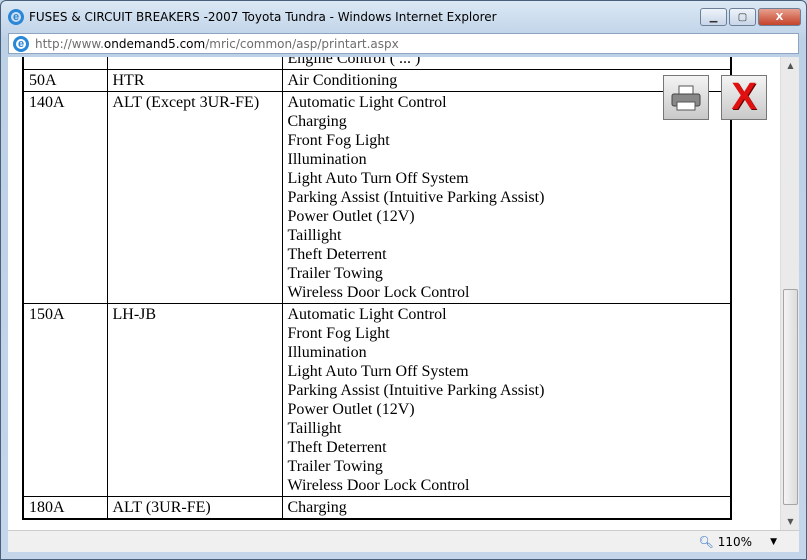 The image size is (807, 560). Describe the element at coordinates (790, 521) in the screenshot. I see `scroll-down-arrow: ▼` at that location.